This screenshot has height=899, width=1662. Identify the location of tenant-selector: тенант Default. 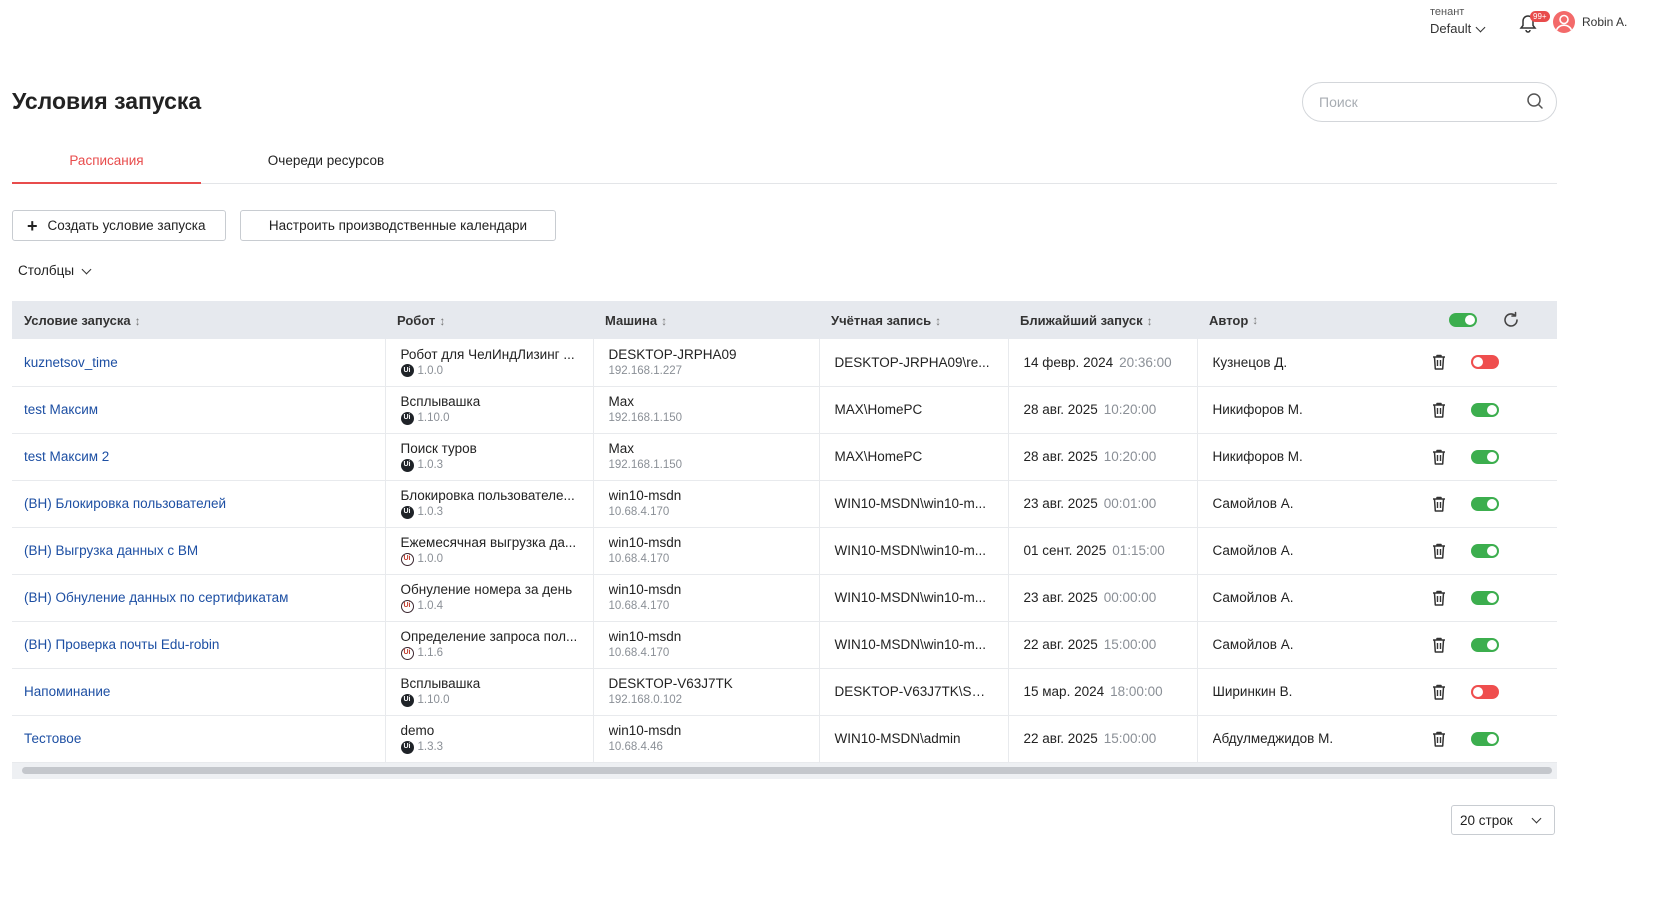
(1458, 21).